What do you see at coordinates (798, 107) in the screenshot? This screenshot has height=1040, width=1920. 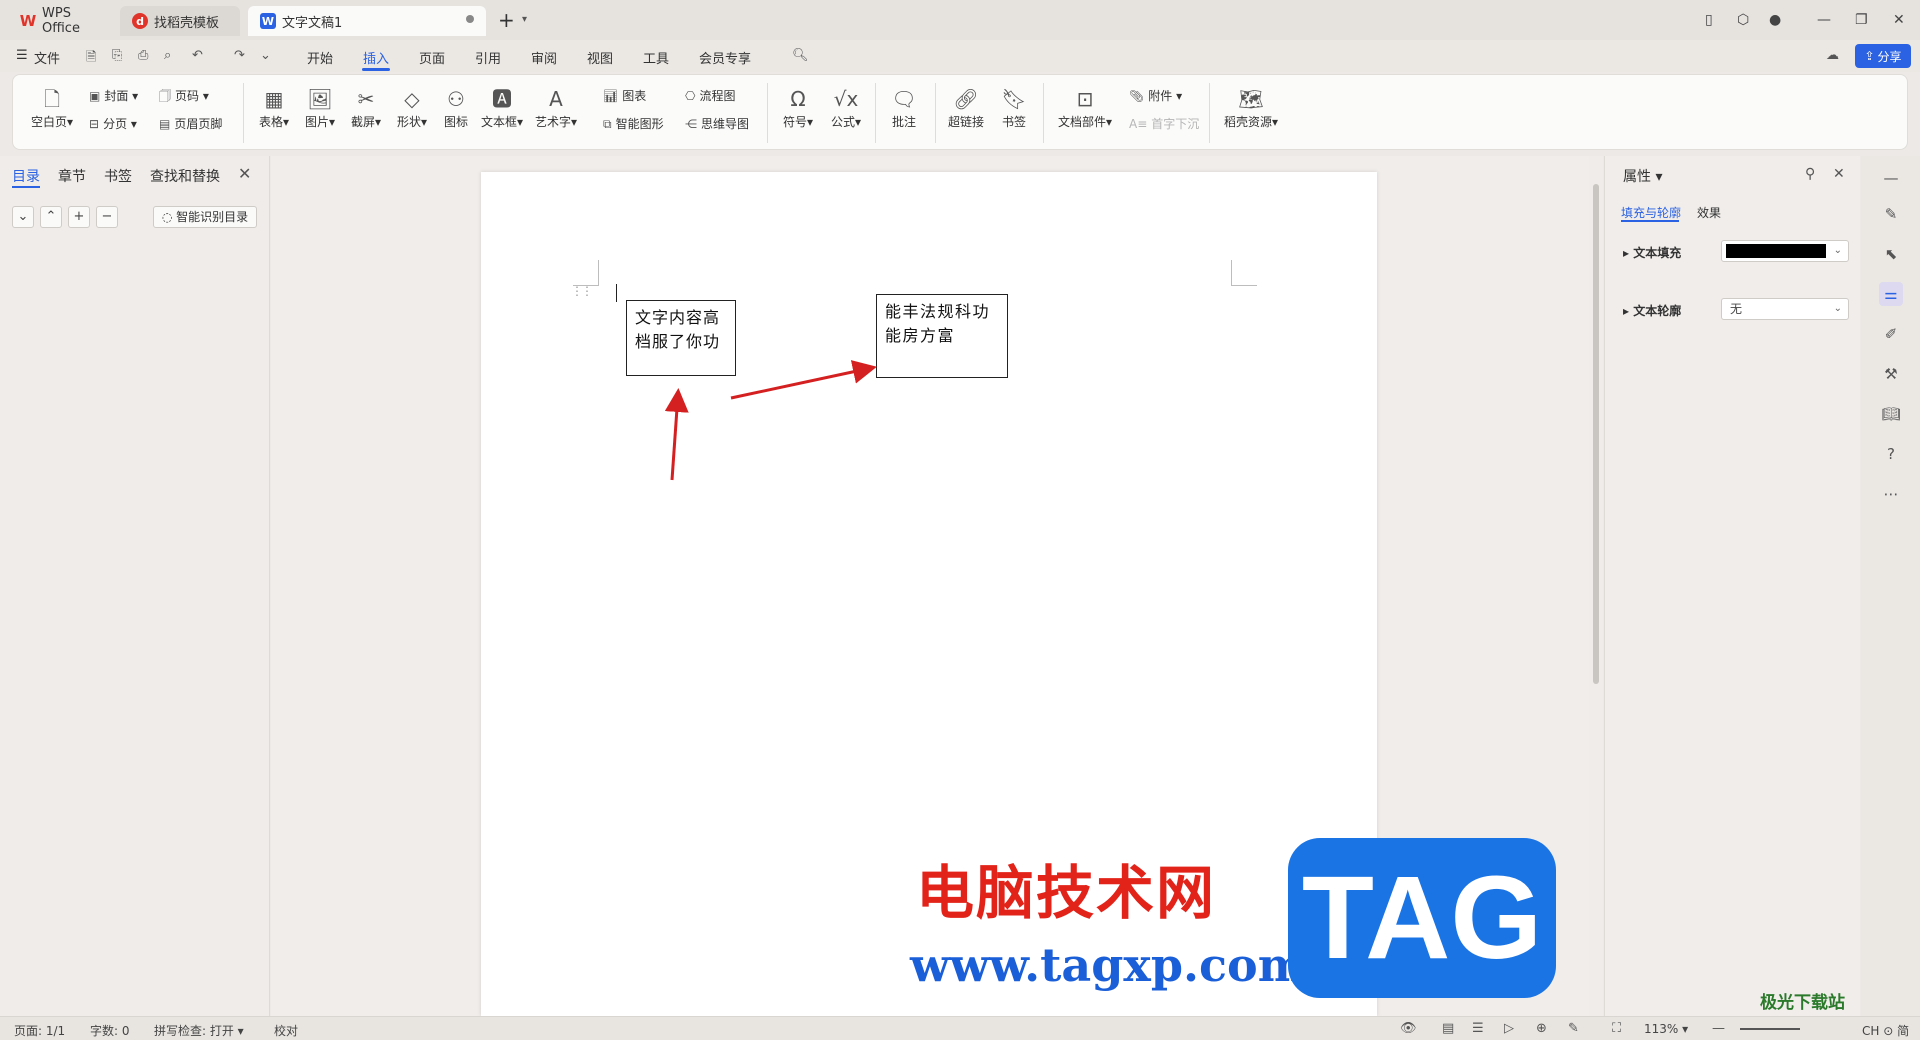 I see `symbol-button: Ω 符号▾` at bounding box center [798, 107].